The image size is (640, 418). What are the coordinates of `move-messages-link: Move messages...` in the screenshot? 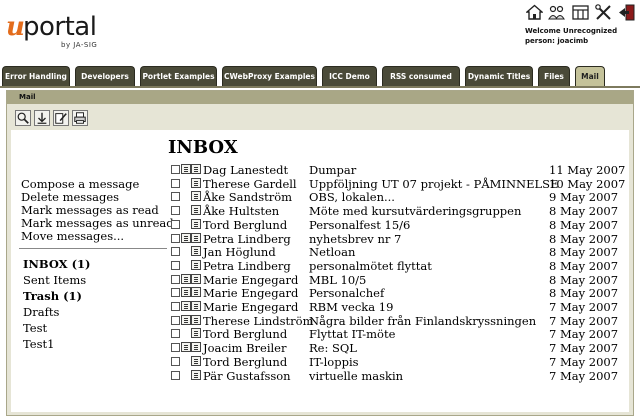 It's located at (72, 236).